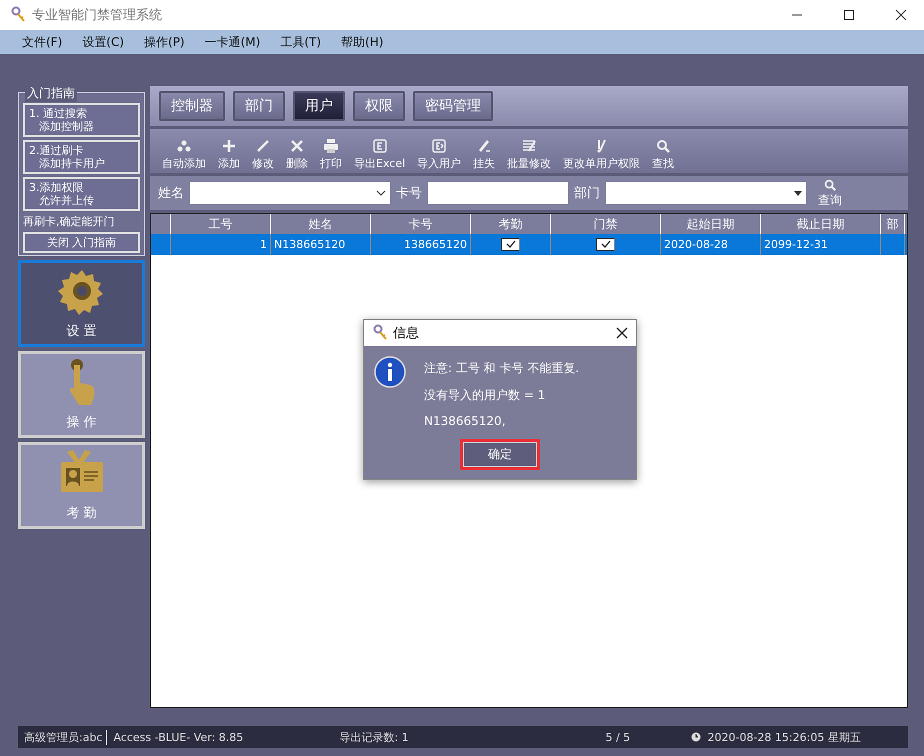 This screenshot has height=756, width=924. Describe the element at coordinates (81, 513) in the screenshot. I see `nav-label: 考 勤` at that location.